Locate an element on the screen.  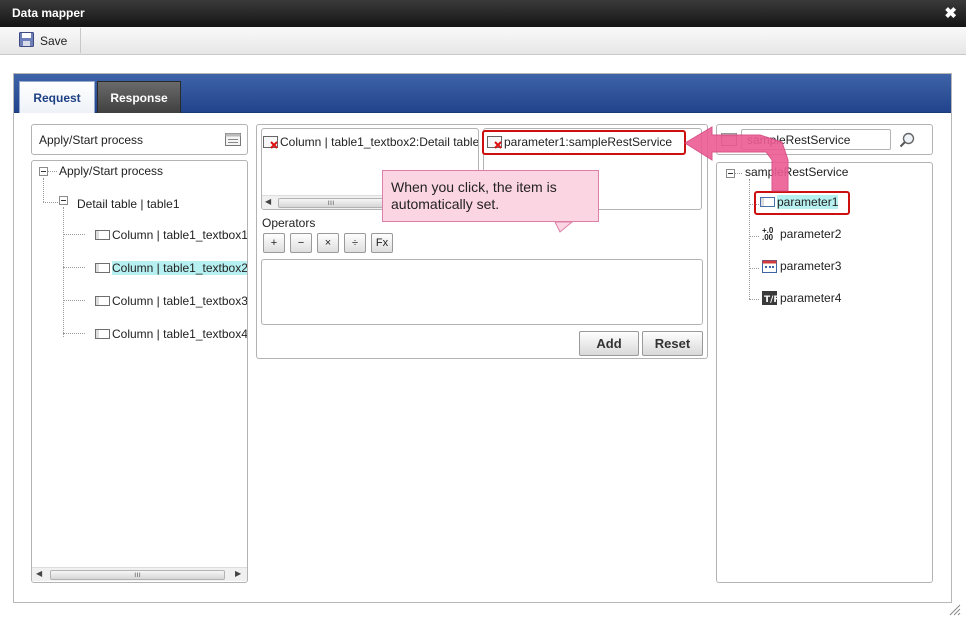
tree-node-parameter-3: parameter3 is located at coordinates (801, 266).